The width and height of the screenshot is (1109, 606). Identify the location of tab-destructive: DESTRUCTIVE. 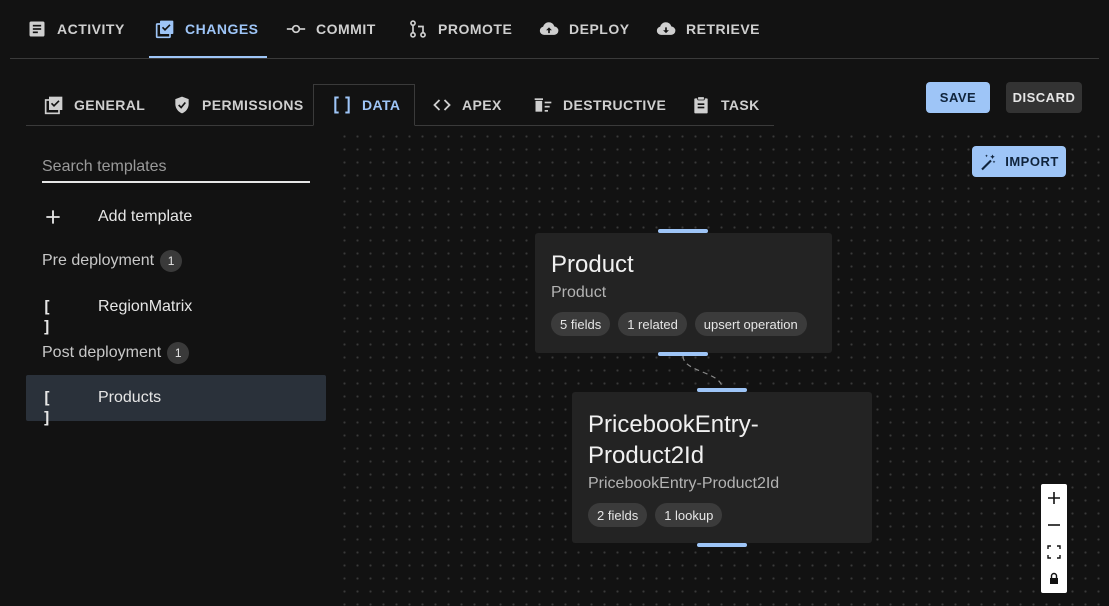
(599, 104).